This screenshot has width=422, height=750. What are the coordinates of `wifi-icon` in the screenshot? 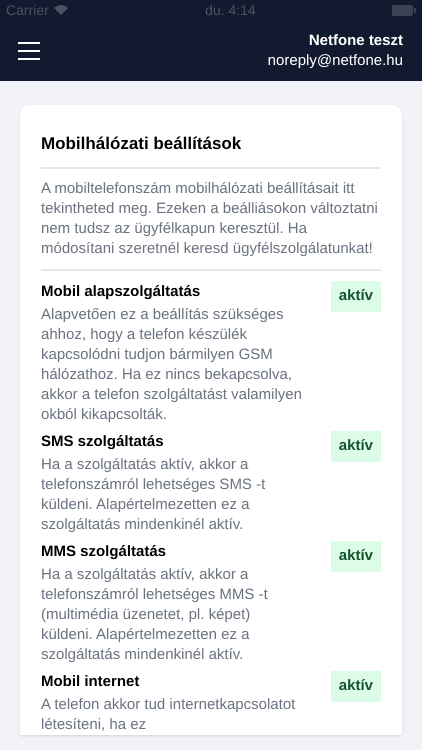 It's located at (60, 10).